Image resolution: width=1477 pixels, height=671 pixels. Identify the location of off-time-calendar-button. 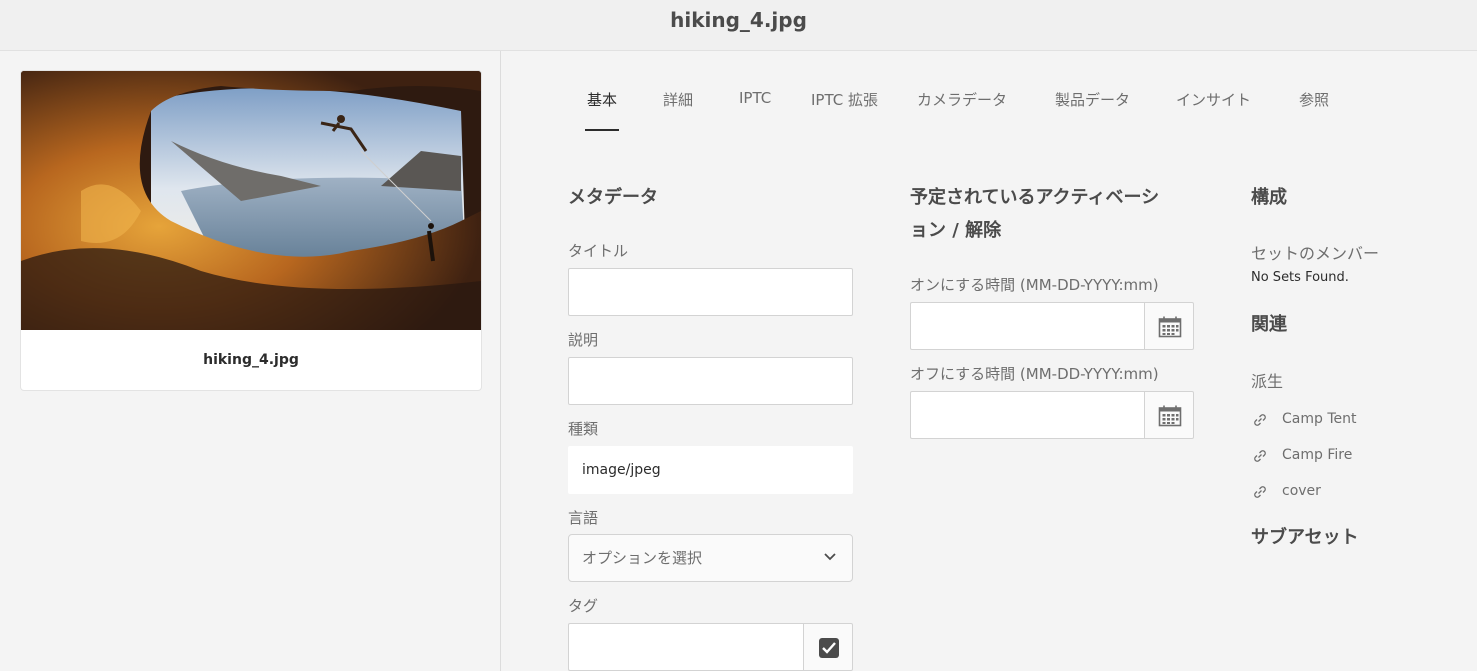
(1169, 415).